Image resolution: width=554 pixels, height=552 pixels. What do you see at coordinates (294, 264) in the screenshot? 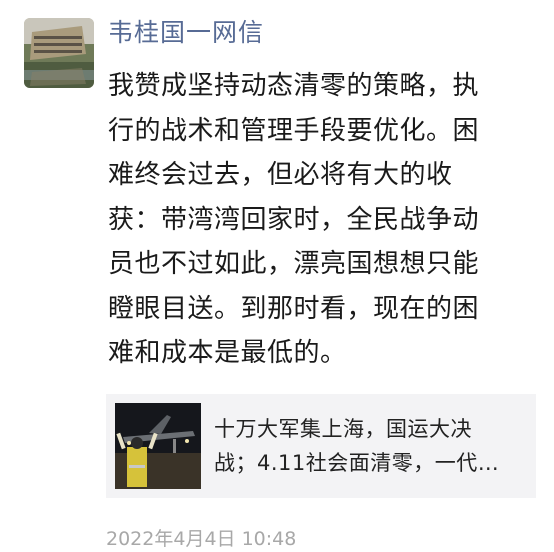
I see `post-body-line: 员也不过如此，漂亮国想想只能` at bounding box center [294, 264].